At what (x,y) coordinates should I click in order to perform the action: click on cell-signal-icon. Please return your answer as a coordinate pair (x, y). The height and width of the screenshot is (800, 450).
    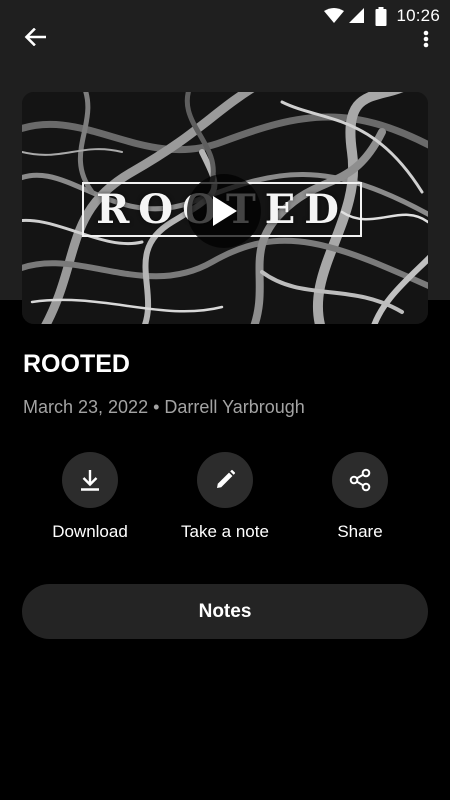
    Looking at the image, I should click on (357, 15).